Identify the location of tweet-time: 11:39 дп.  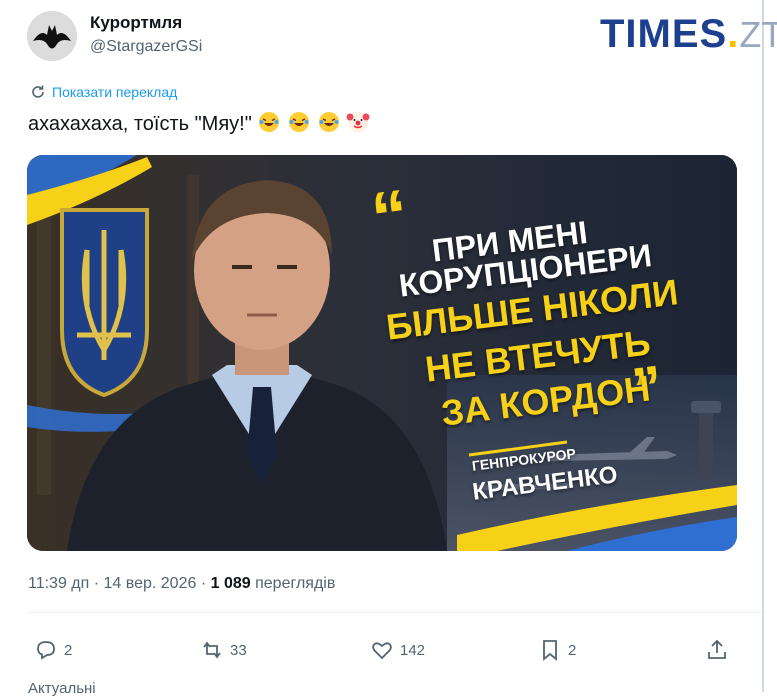
(58, 583).